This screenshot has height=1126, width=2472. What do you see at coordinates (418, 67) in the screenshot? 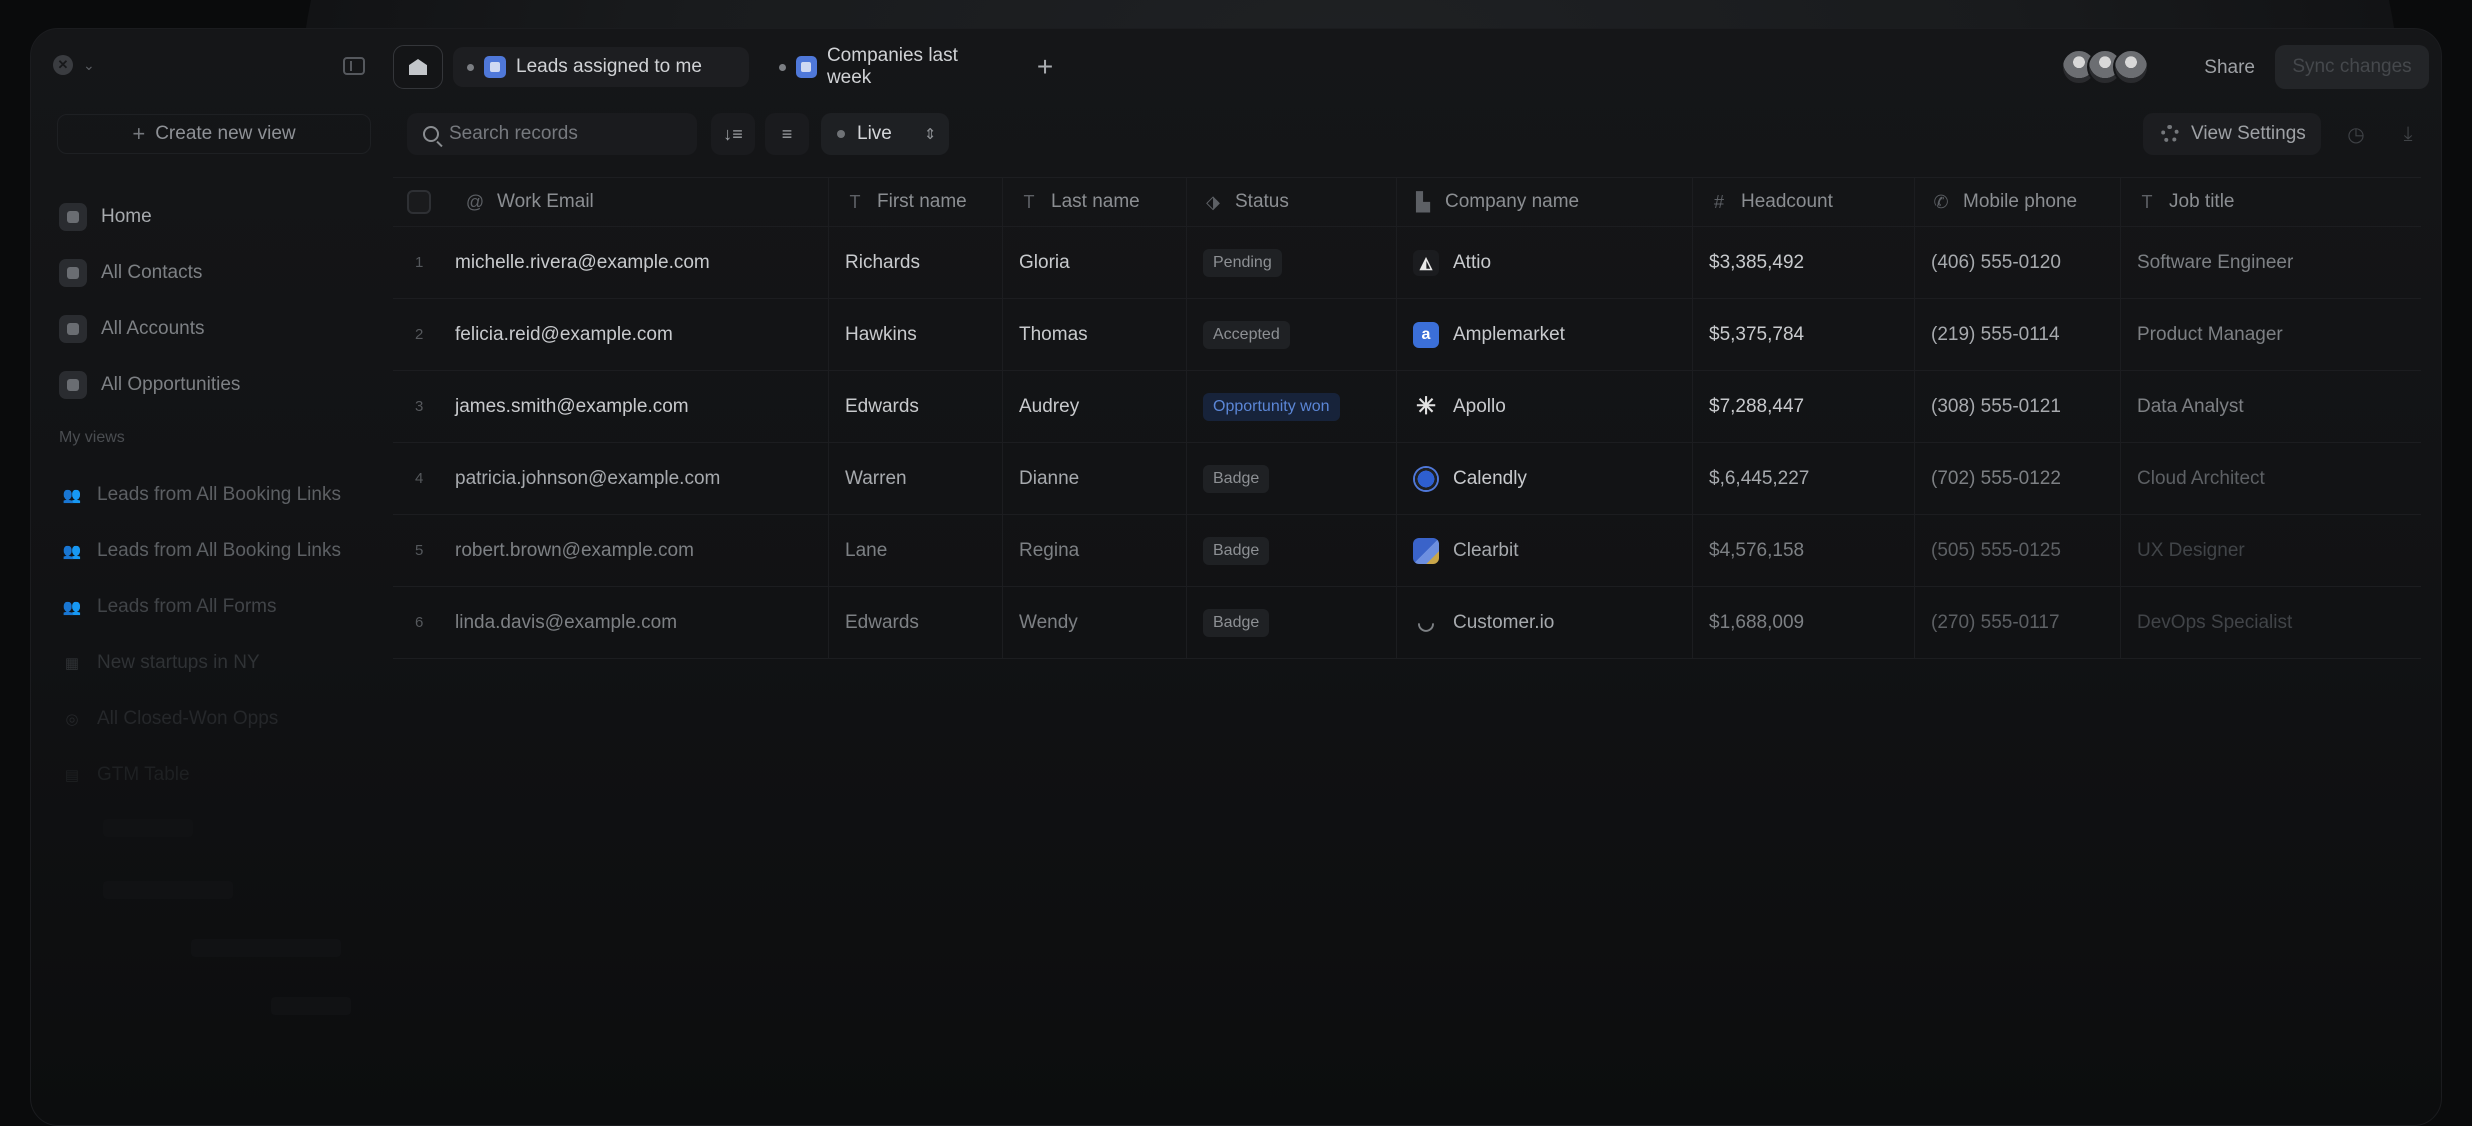
I see `home-tab` at bounding box center [418, 67].